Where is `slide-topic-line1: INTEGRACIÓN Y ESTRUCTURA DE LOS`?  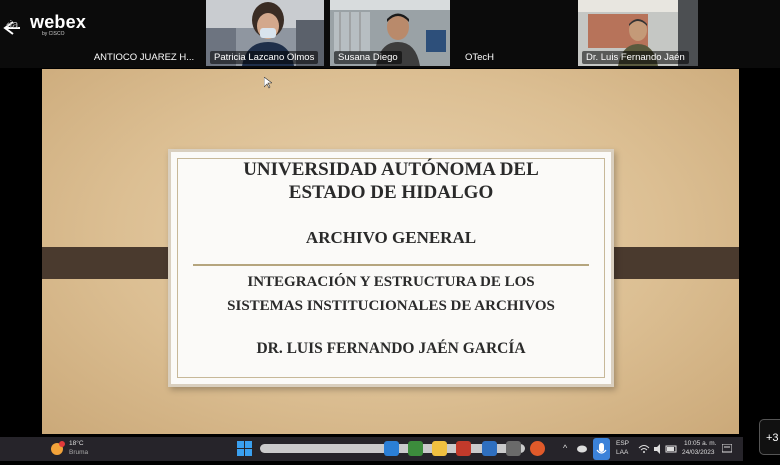 slide-topic-line1: INTEGRACIÓN Y ESTRUCTURA DE LOS is located at coordinates (391, 282).